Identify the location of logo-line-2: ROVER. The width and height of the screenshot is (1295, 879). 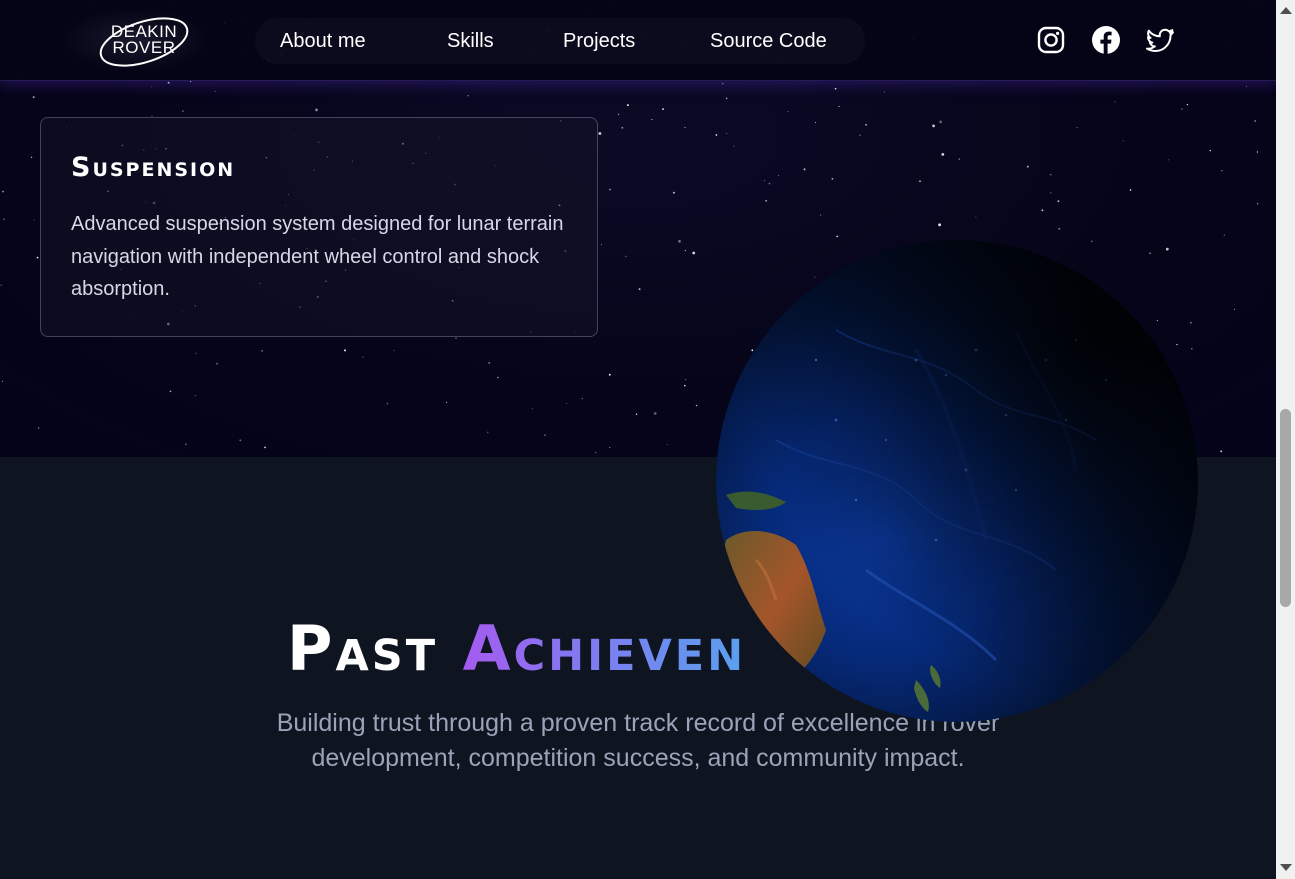
(144, 47).